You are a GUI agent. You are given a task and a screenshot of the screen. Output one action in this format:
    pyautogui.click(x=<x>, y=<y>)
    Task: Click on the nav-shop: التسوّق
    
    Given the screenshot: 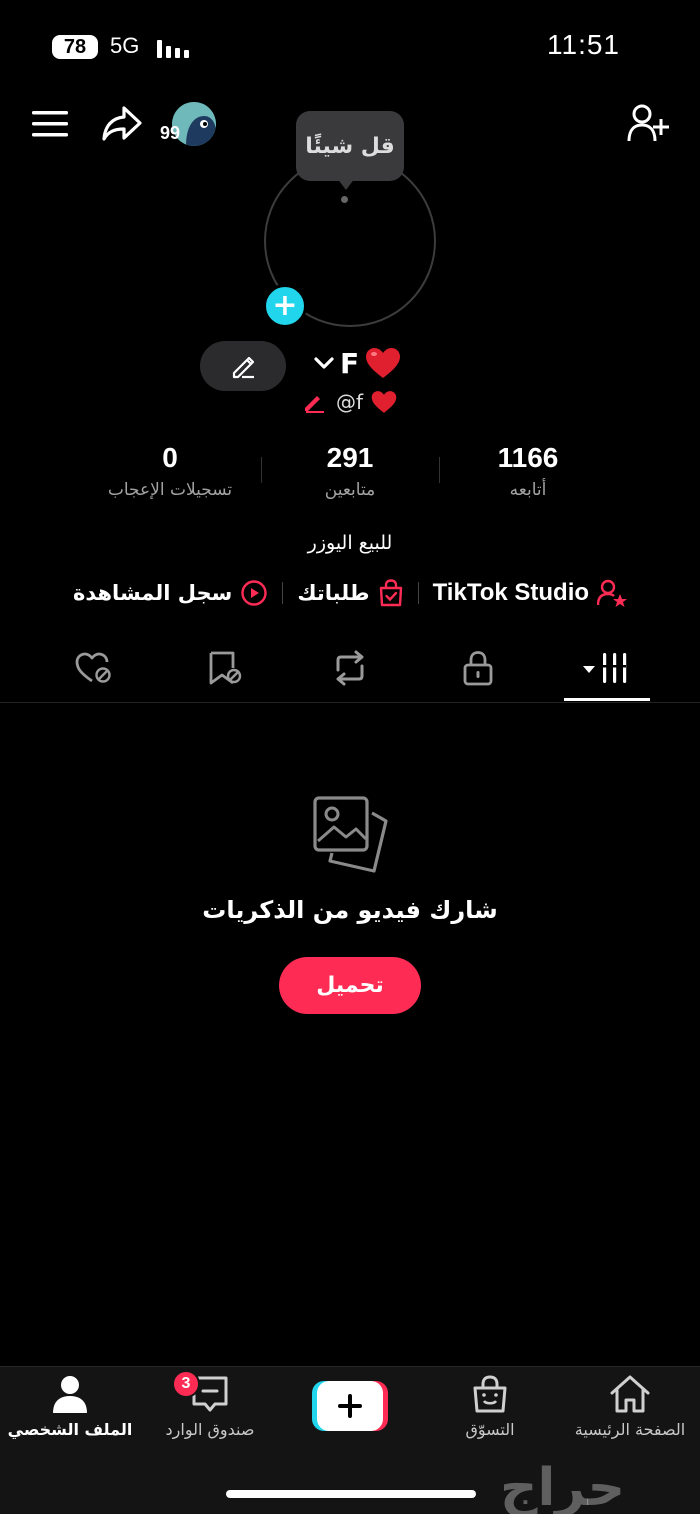 What is the action you would take?
    pyautogui.click(x=490, y=1406)
    